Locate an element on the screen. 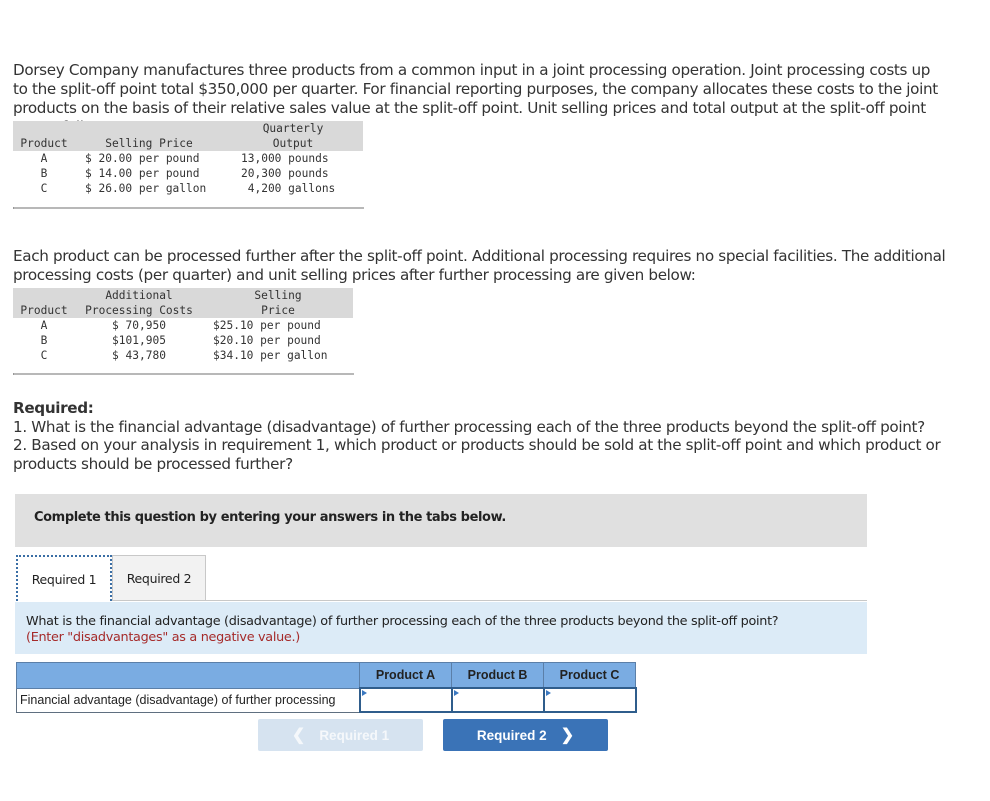  table-row: B $ 14.00 per pound 20,300 pounds is located at coordinates (184, 173).